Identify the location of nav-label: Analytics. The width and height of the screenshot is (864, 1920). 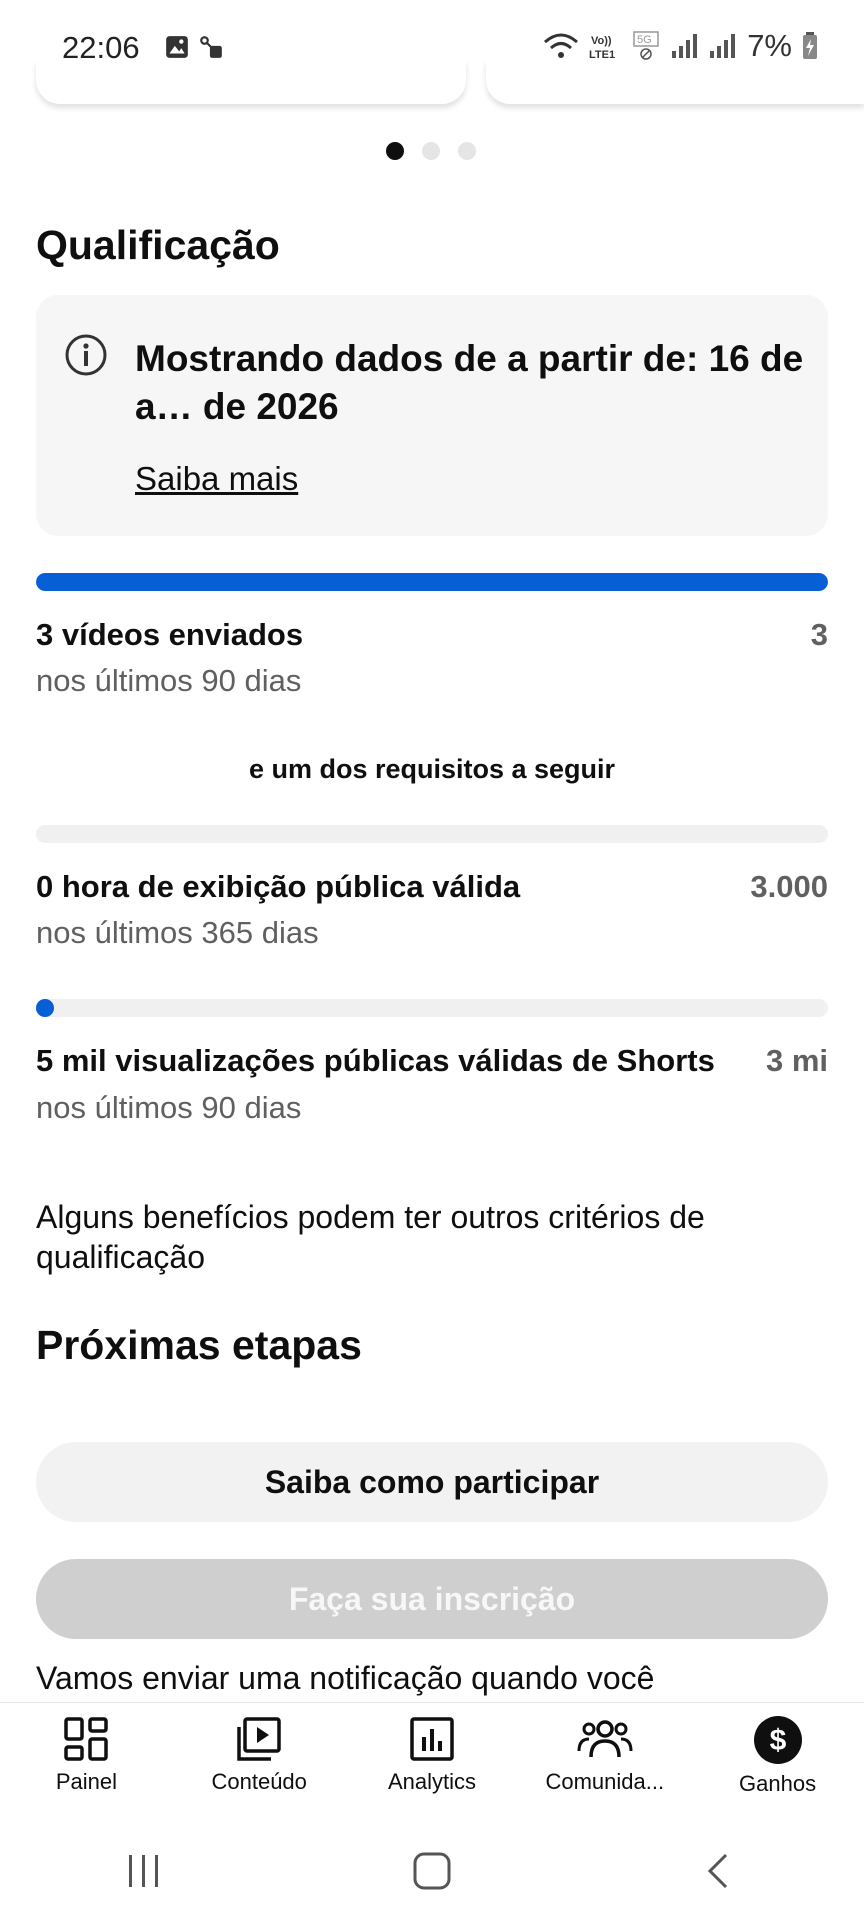
(432, 1781).